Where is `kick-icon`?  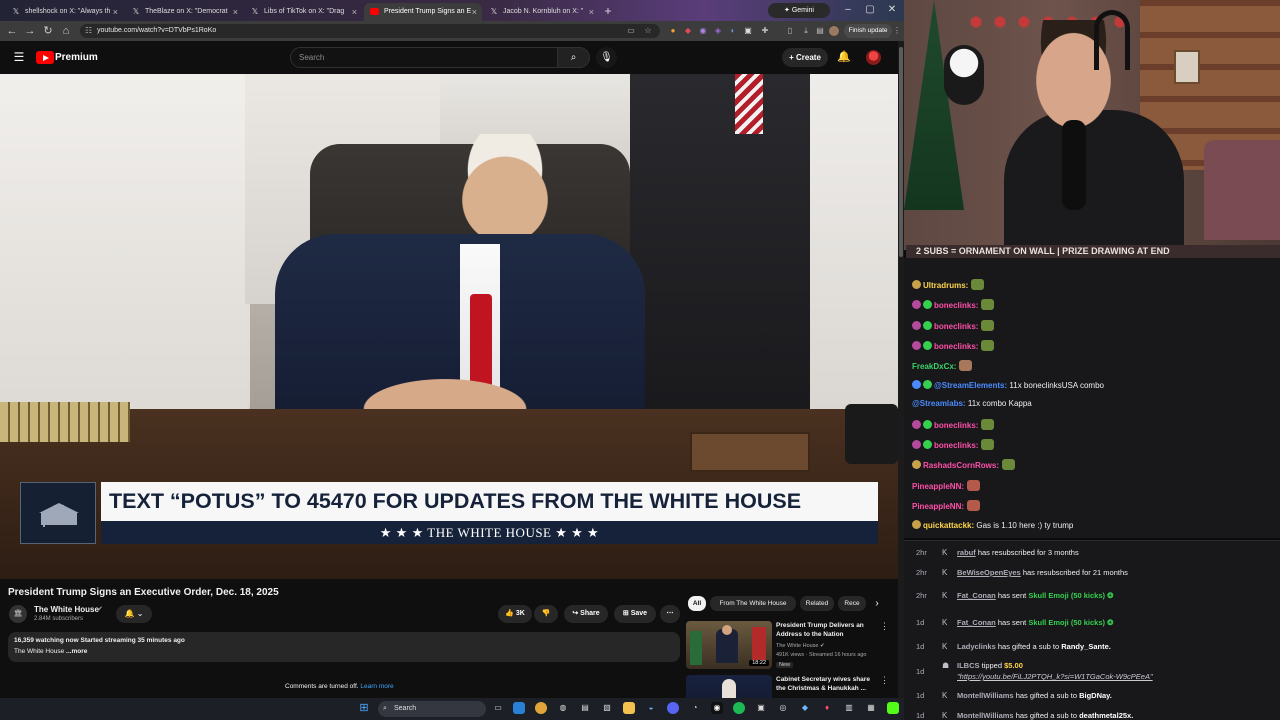
kick-icon is located at coordinates (893, 708).